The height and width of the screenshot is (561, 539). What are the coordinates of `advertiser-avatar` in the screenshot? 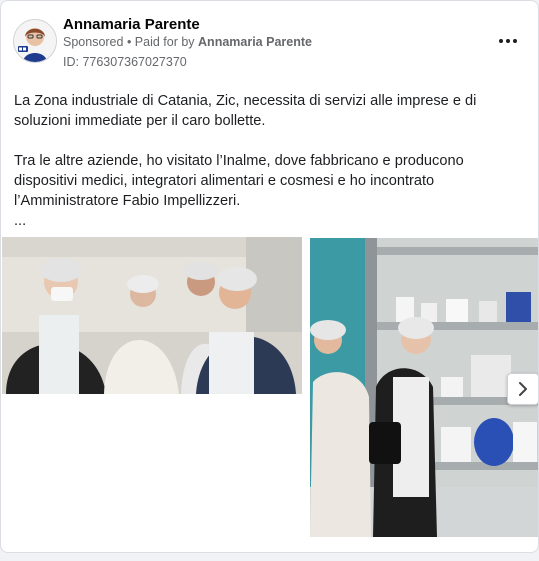 It's located at (35, 41).